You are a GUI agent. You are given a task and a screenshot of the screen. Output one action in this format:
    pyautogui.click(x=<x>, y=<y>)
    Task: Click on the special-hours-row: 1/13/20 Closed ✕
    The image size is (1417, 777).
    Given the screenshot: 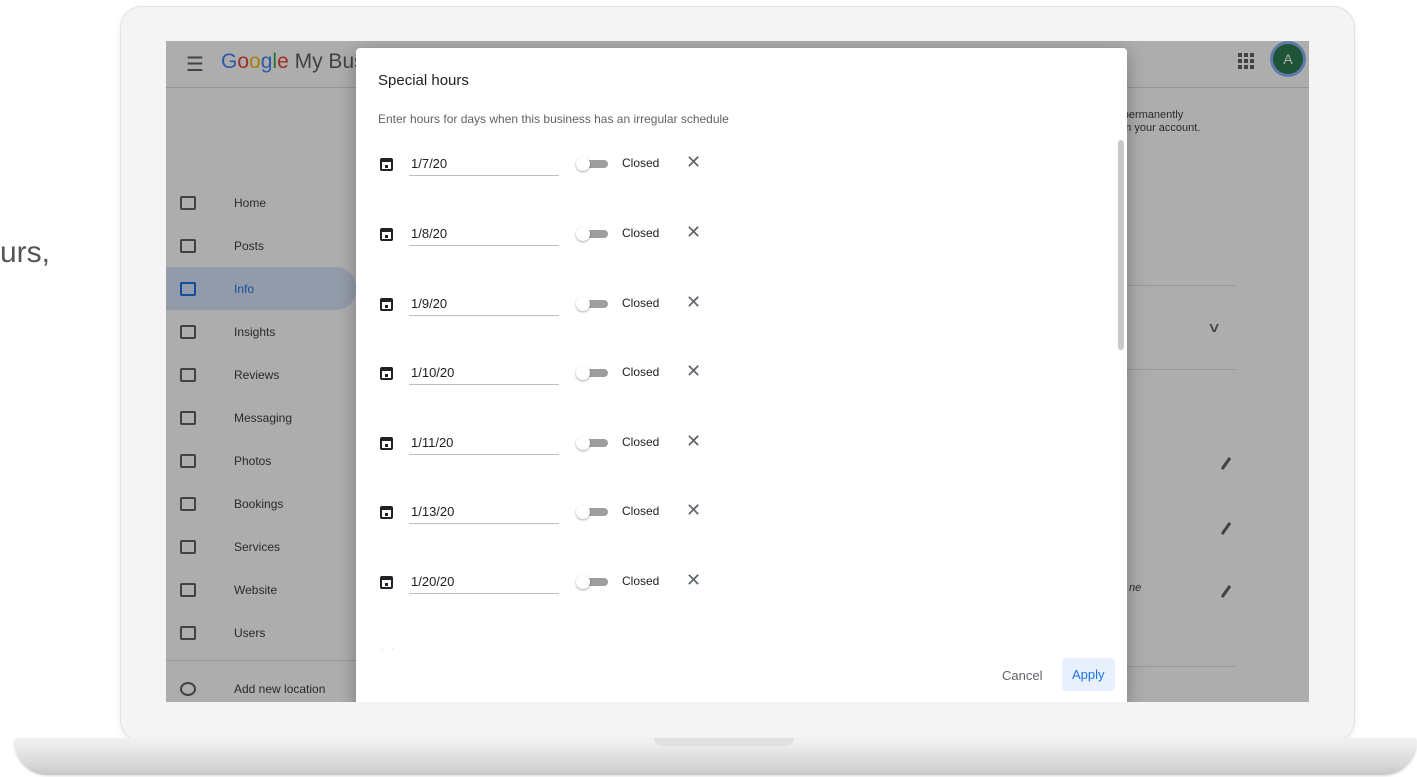 What is the action you would take?
    pyautogui.click(x=540, y=515)
    